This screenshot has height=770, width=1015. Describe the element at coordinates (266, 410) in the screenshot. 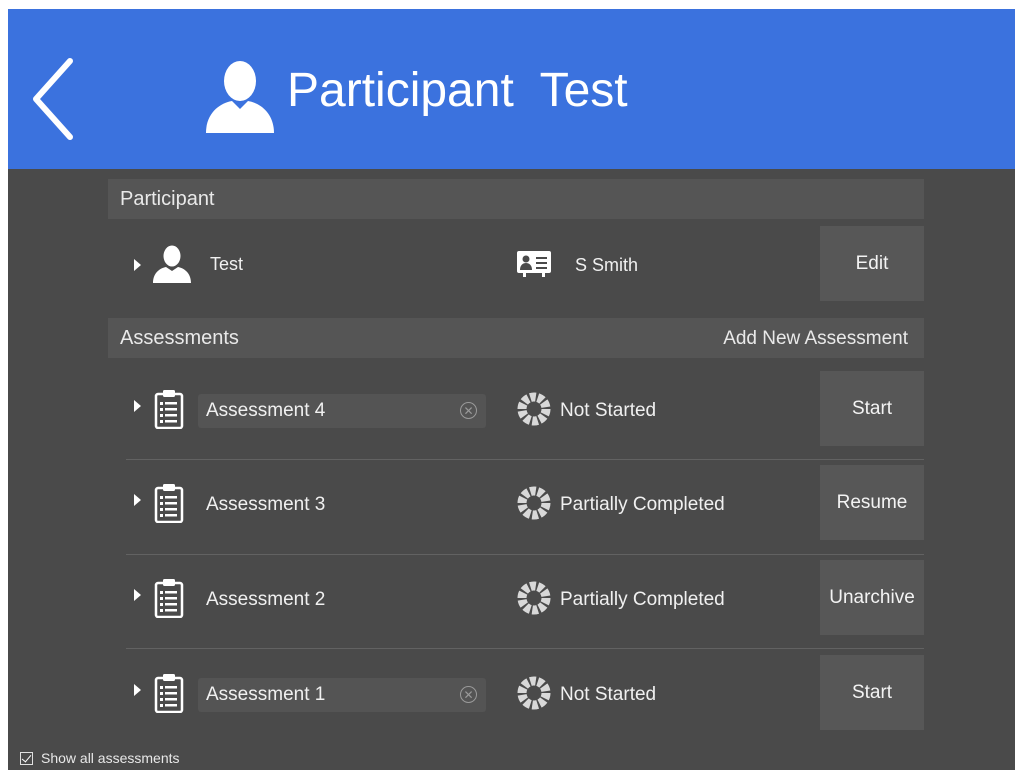

I see `assessment-name: Assessment 4` at that location.